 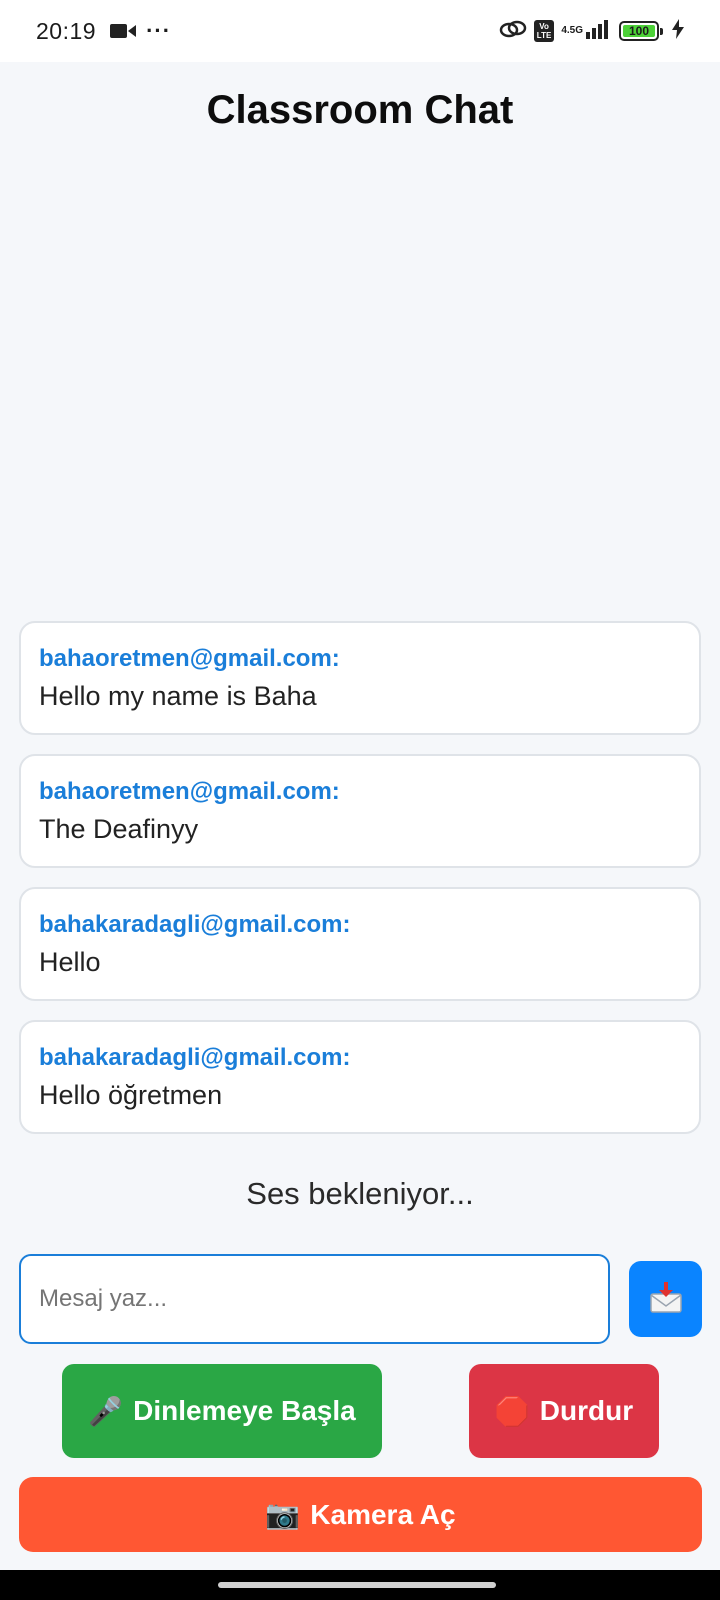 I want to click on battery-icon: 100, so click(x=641, y=31).